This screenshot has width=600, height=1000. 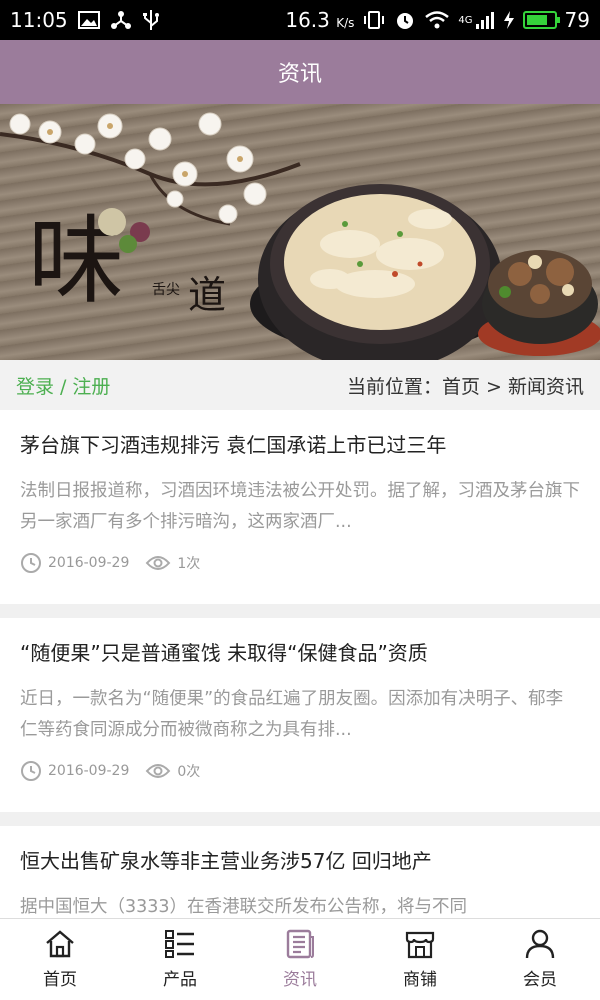 What do you see at coordinates (540, 944) in the screenshot?
I see `user-icon` at bounding box center [540, 944].